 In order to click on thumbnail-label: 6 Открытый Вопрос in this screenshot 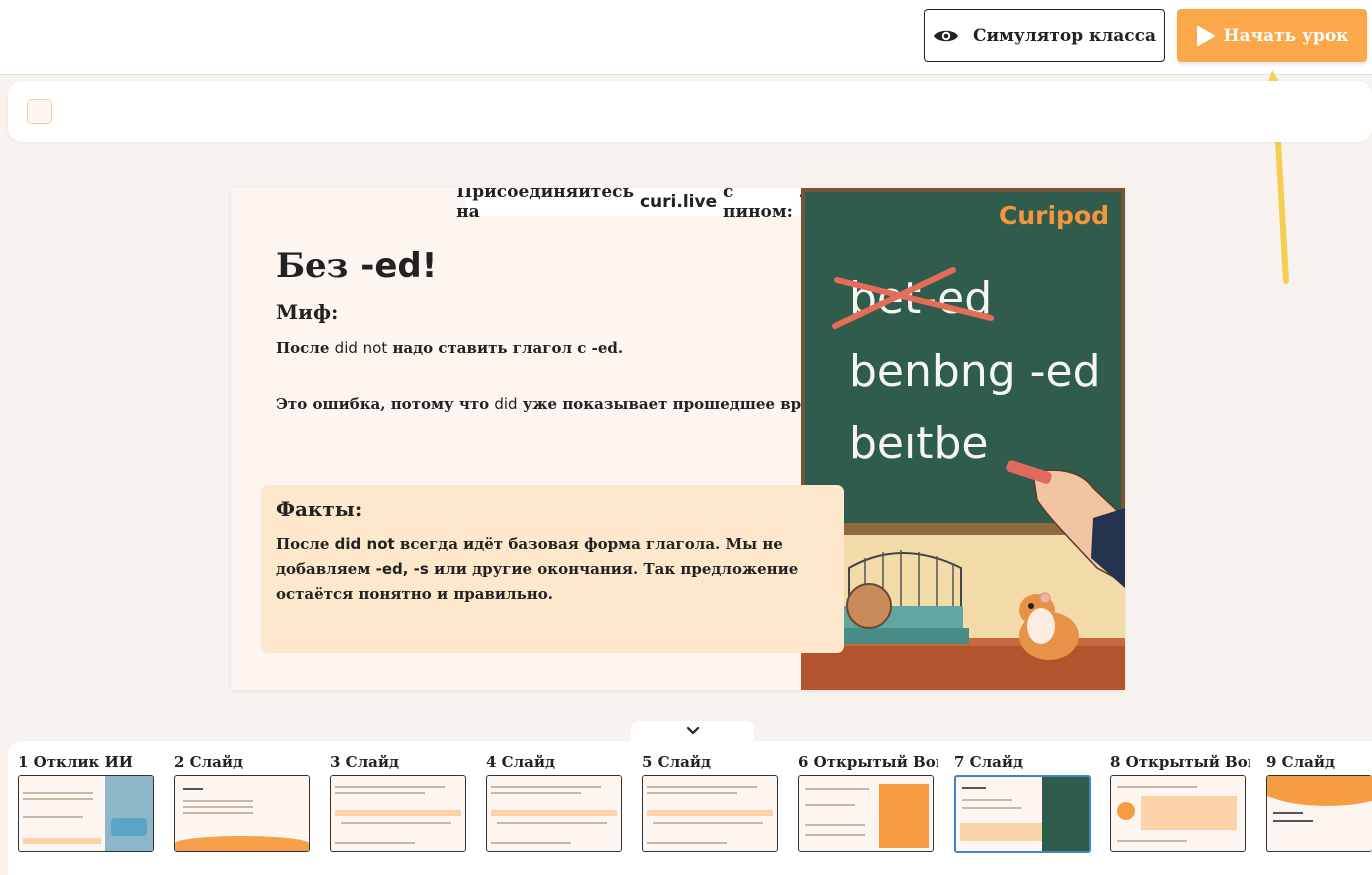, I will do `click(868, 762)`.